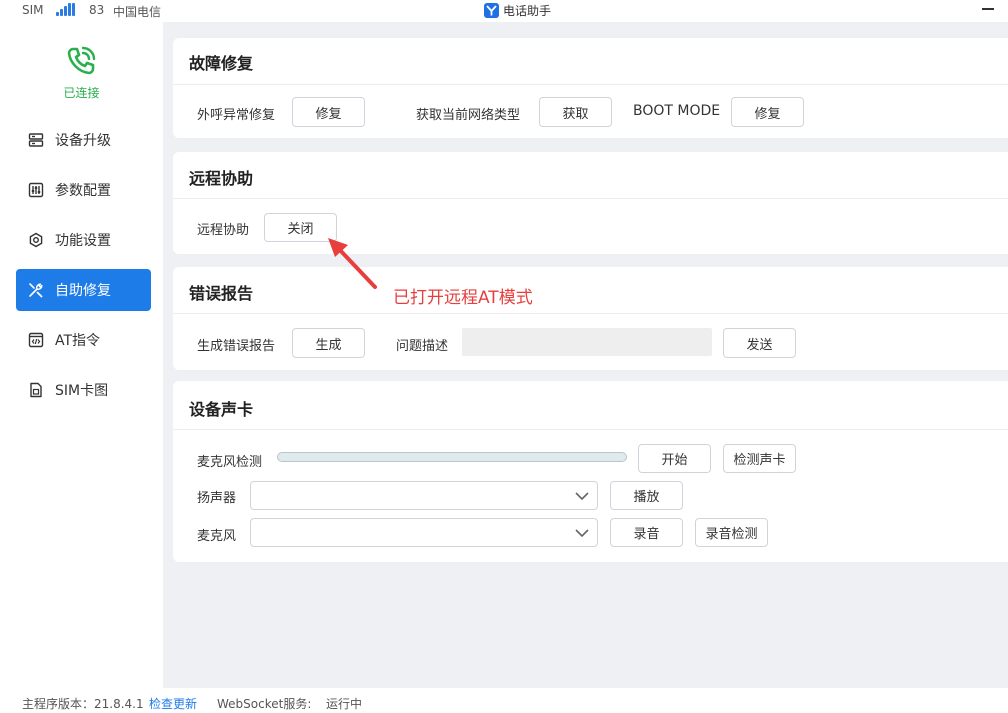 The height and width of the screenshot is (713, 1008). What do you see at coordinates (504, 700) in the screenshot?
I see `status-bar: 主程序版本：21.8.4.1 检查更新 WebSocket服务: 运行中` at bounding box center [504, 700].